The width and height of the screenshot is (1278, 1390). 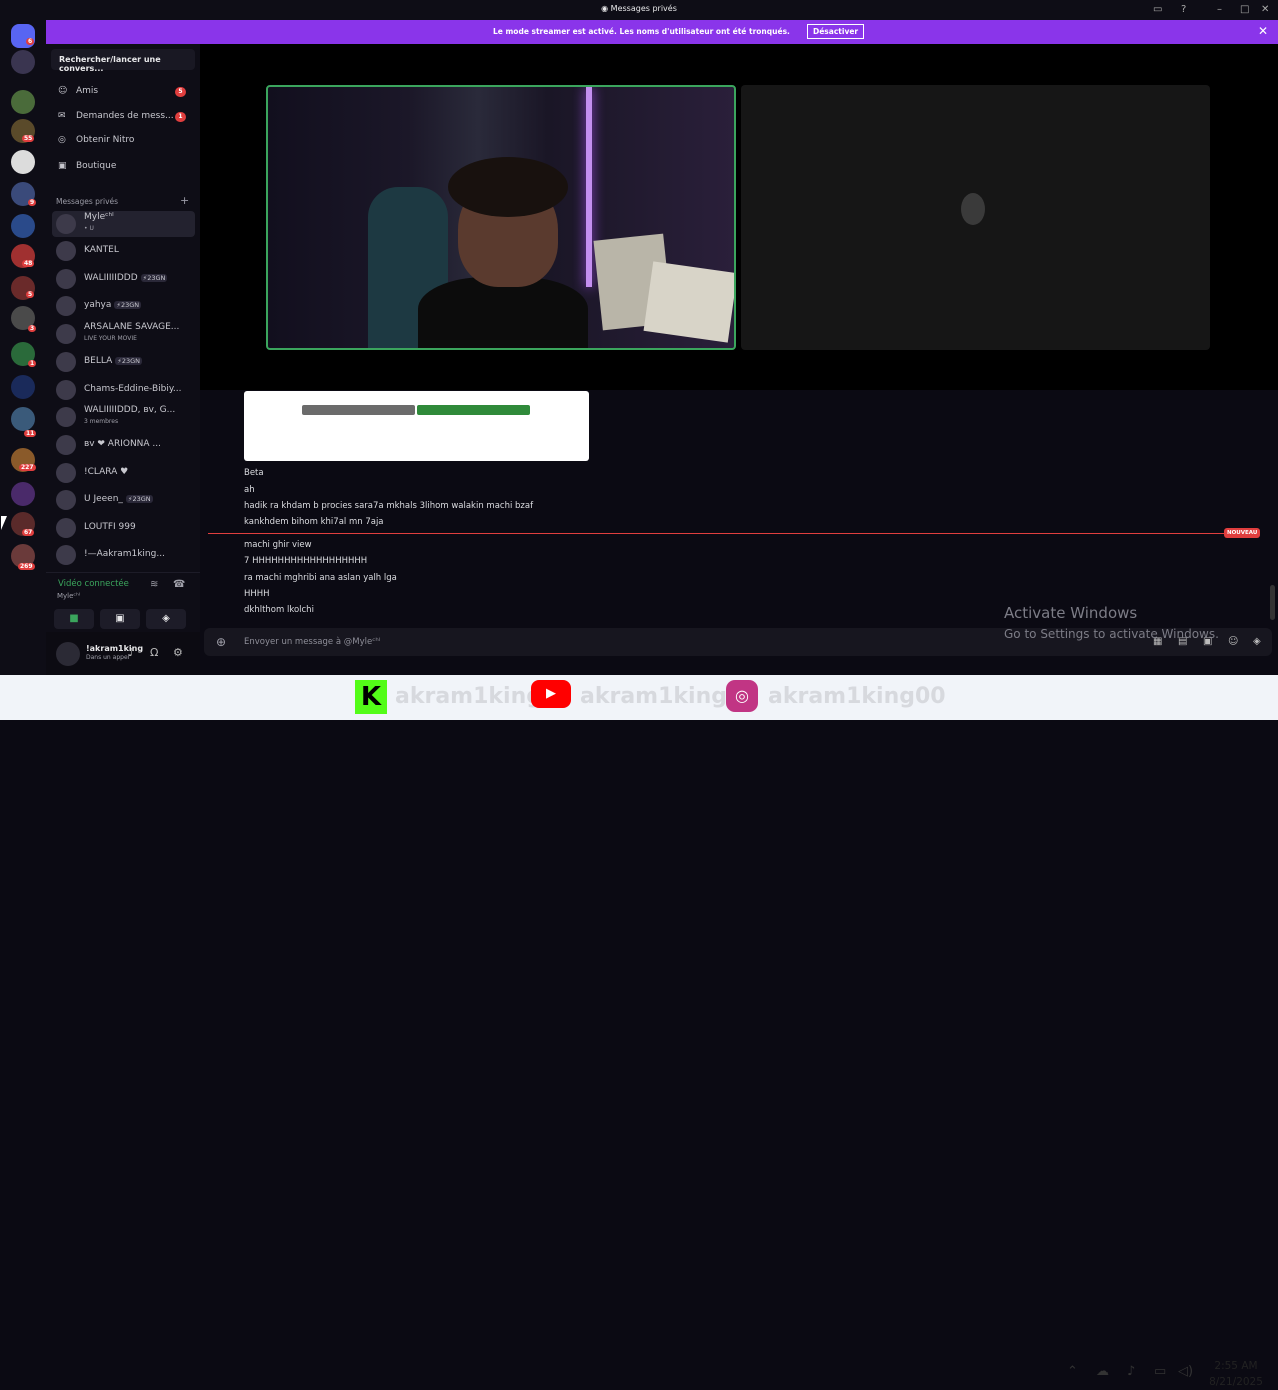 What do you see at coordinates (221, 642) in the screenshot?
I see `add-attachment-icon: ⊕` at bounding box center [221, 642].